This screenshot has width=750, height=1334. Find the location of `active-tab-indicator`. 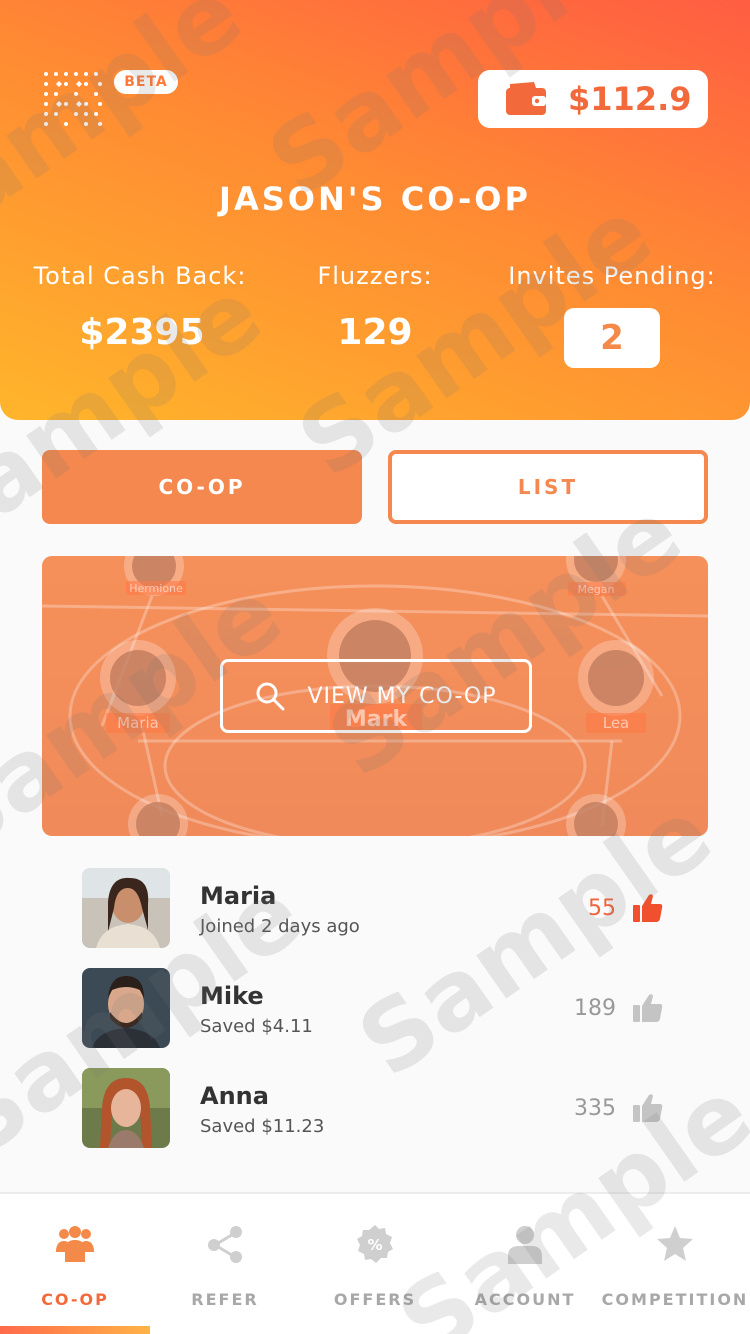

active-tab-indicator is located at coordinates (75, 1330).